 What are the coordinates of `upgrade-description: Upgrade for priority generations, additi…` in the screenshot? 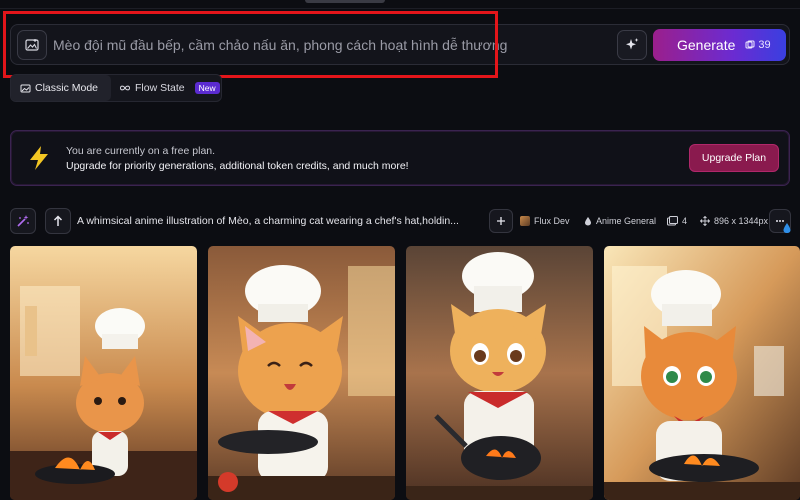 It's located at (237, 166).